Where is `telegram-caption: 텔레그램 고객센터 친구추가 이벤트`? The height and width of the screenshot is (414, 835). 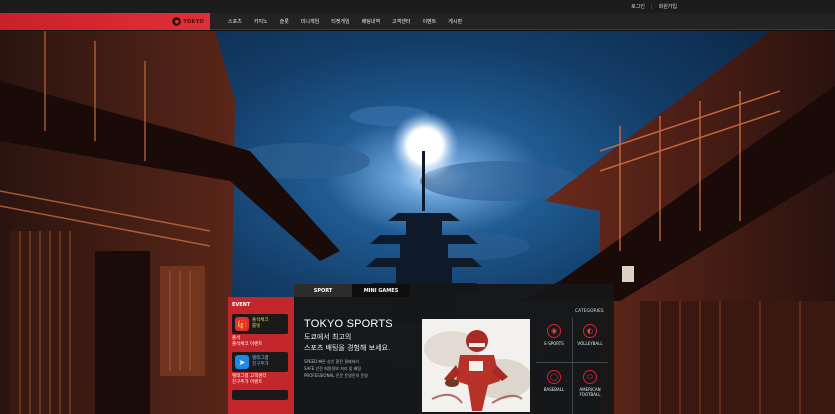
telegram-caption: 텔레그램 고객센터 친구추가 이벤트 is located at coordinates (249, 379).